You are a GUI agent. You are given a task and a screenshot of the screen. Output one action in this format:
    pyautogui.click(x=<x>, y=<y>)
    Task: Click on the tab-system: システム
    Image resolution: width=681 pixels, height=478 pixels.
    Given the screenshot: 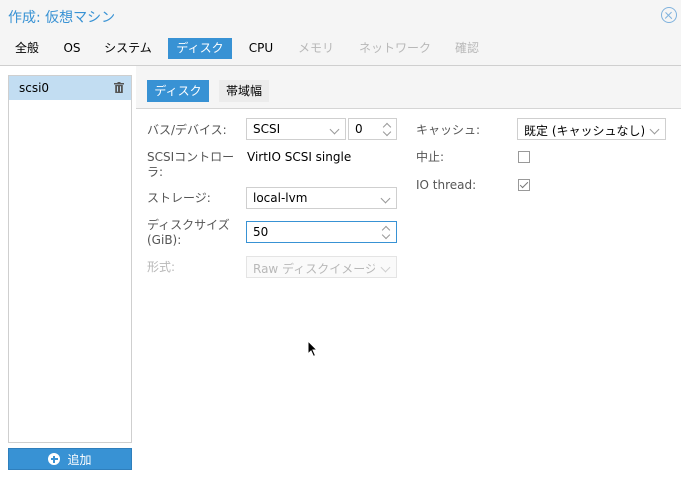 What is the action you would take?
    pyautogui.click(x=128, y=48)
    